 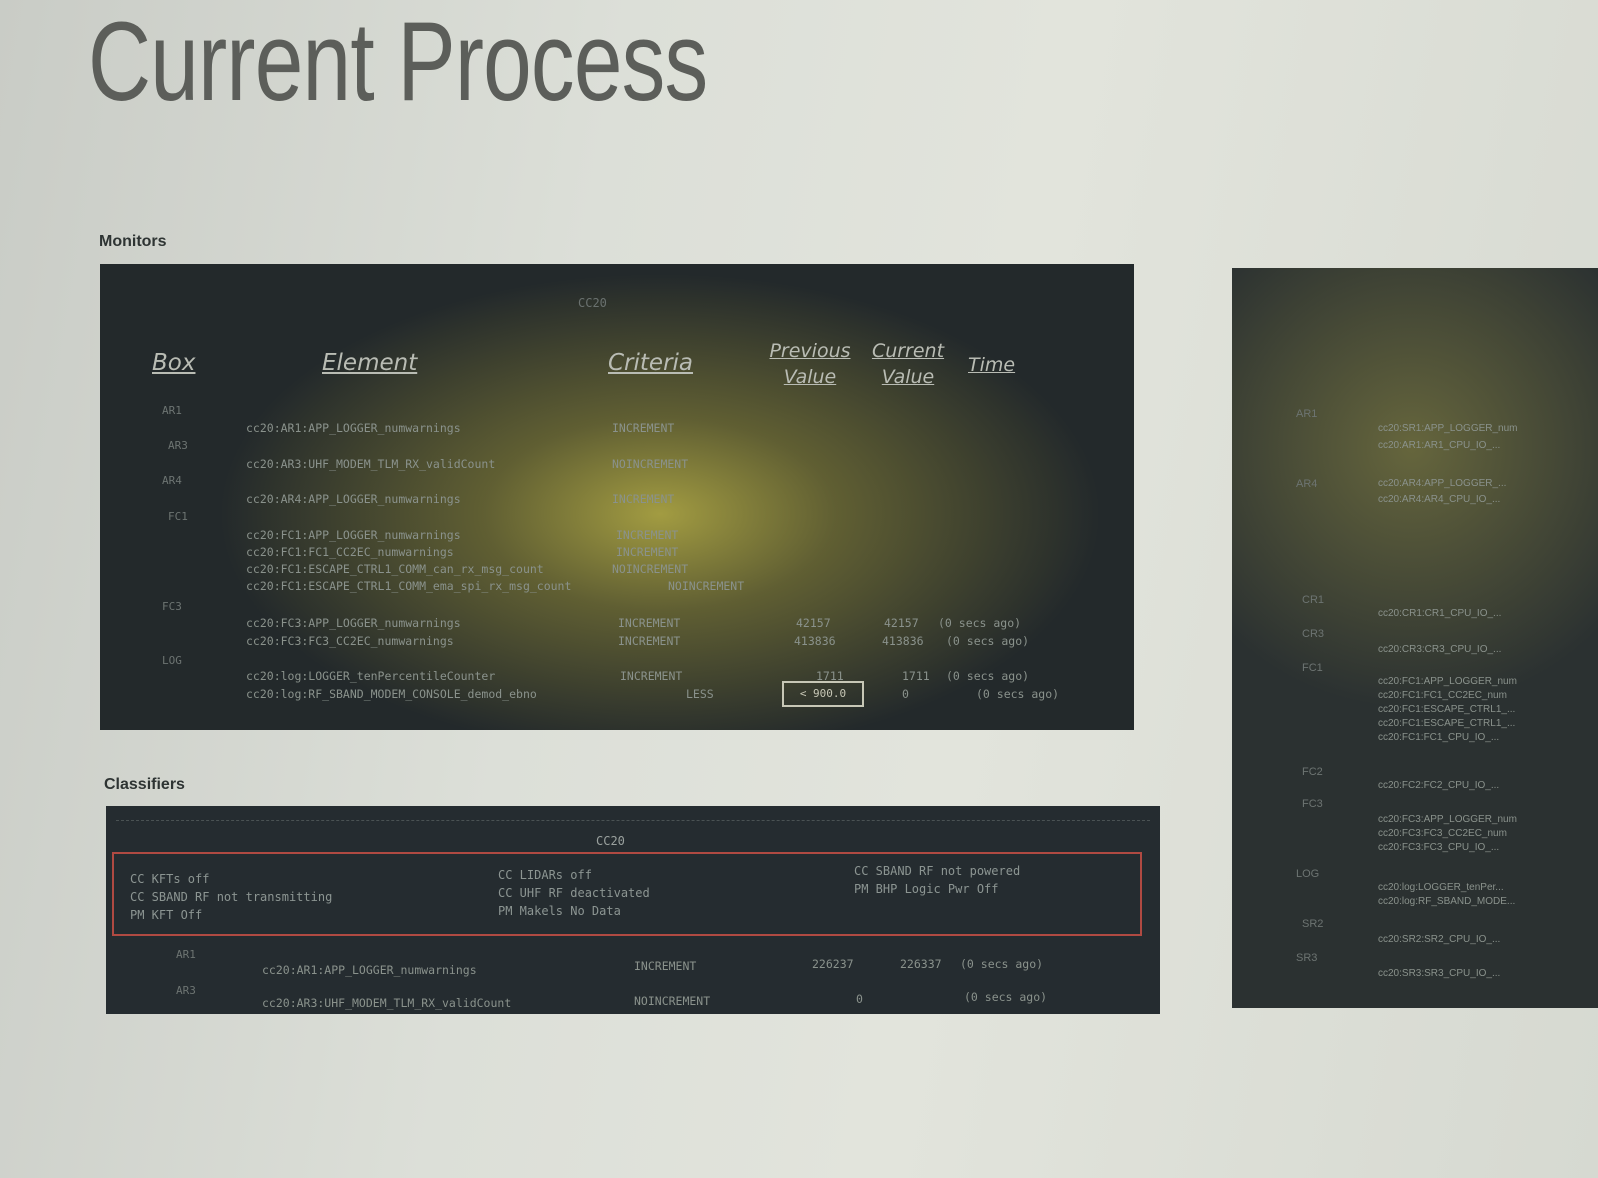 I want to click on column-header-criteria: Criteria, so click(x=651, y=363).